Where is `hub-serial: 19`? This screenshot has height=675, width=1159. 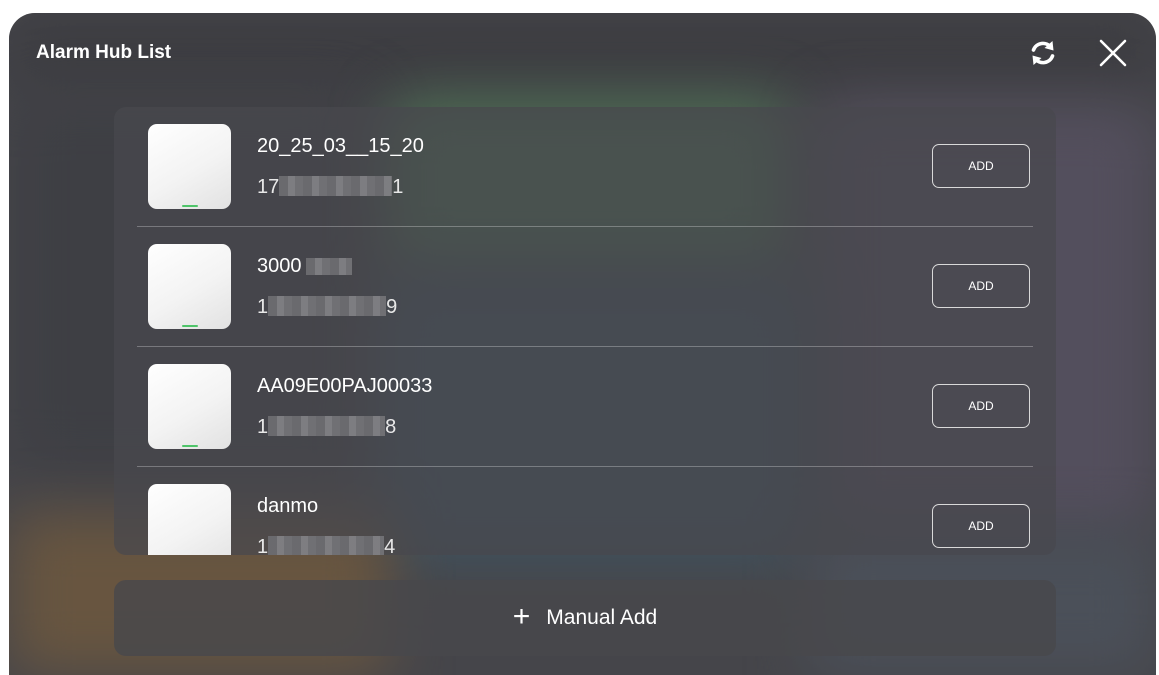
hub-serial: 19 is located at coordinates (327, 307).